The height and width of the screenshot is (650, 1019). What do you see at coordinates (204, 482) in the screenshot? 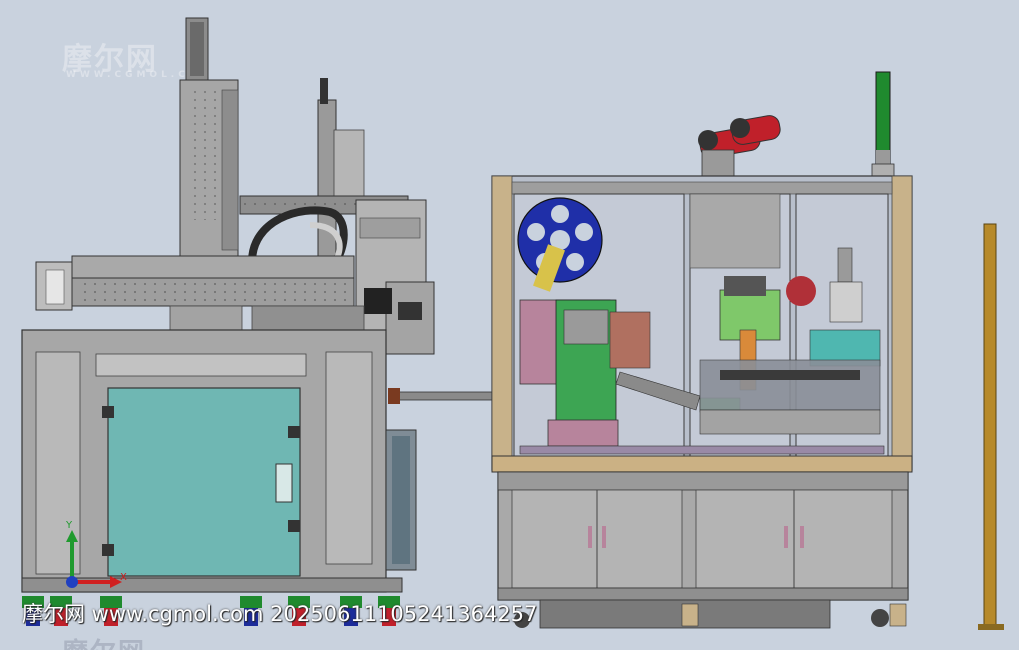
I see `teal-door` at bounding box center [204, 482].